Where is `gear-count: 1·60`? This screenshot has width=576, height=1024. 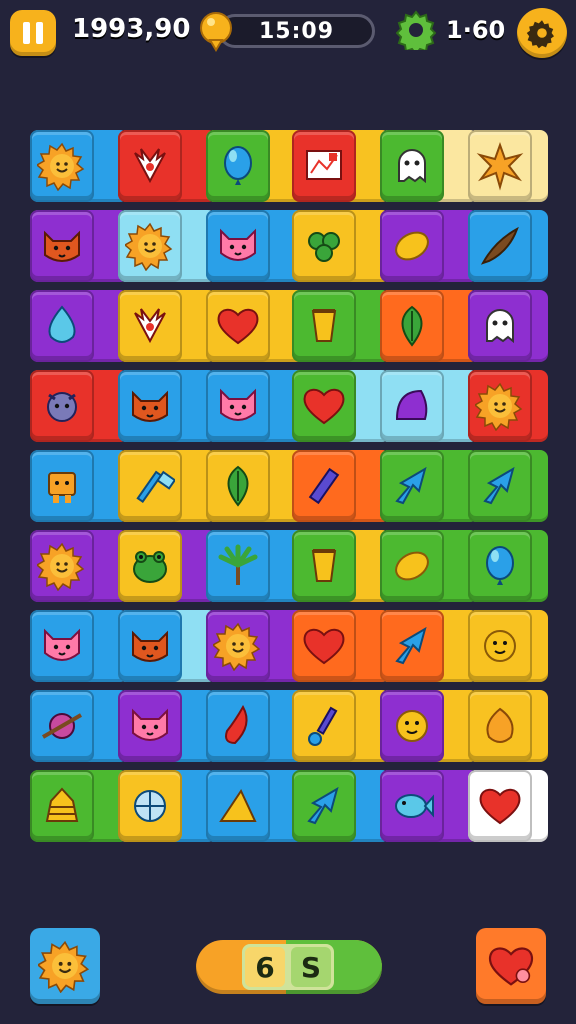 gear-count: 1·60 is located at coordinates (476, 30).